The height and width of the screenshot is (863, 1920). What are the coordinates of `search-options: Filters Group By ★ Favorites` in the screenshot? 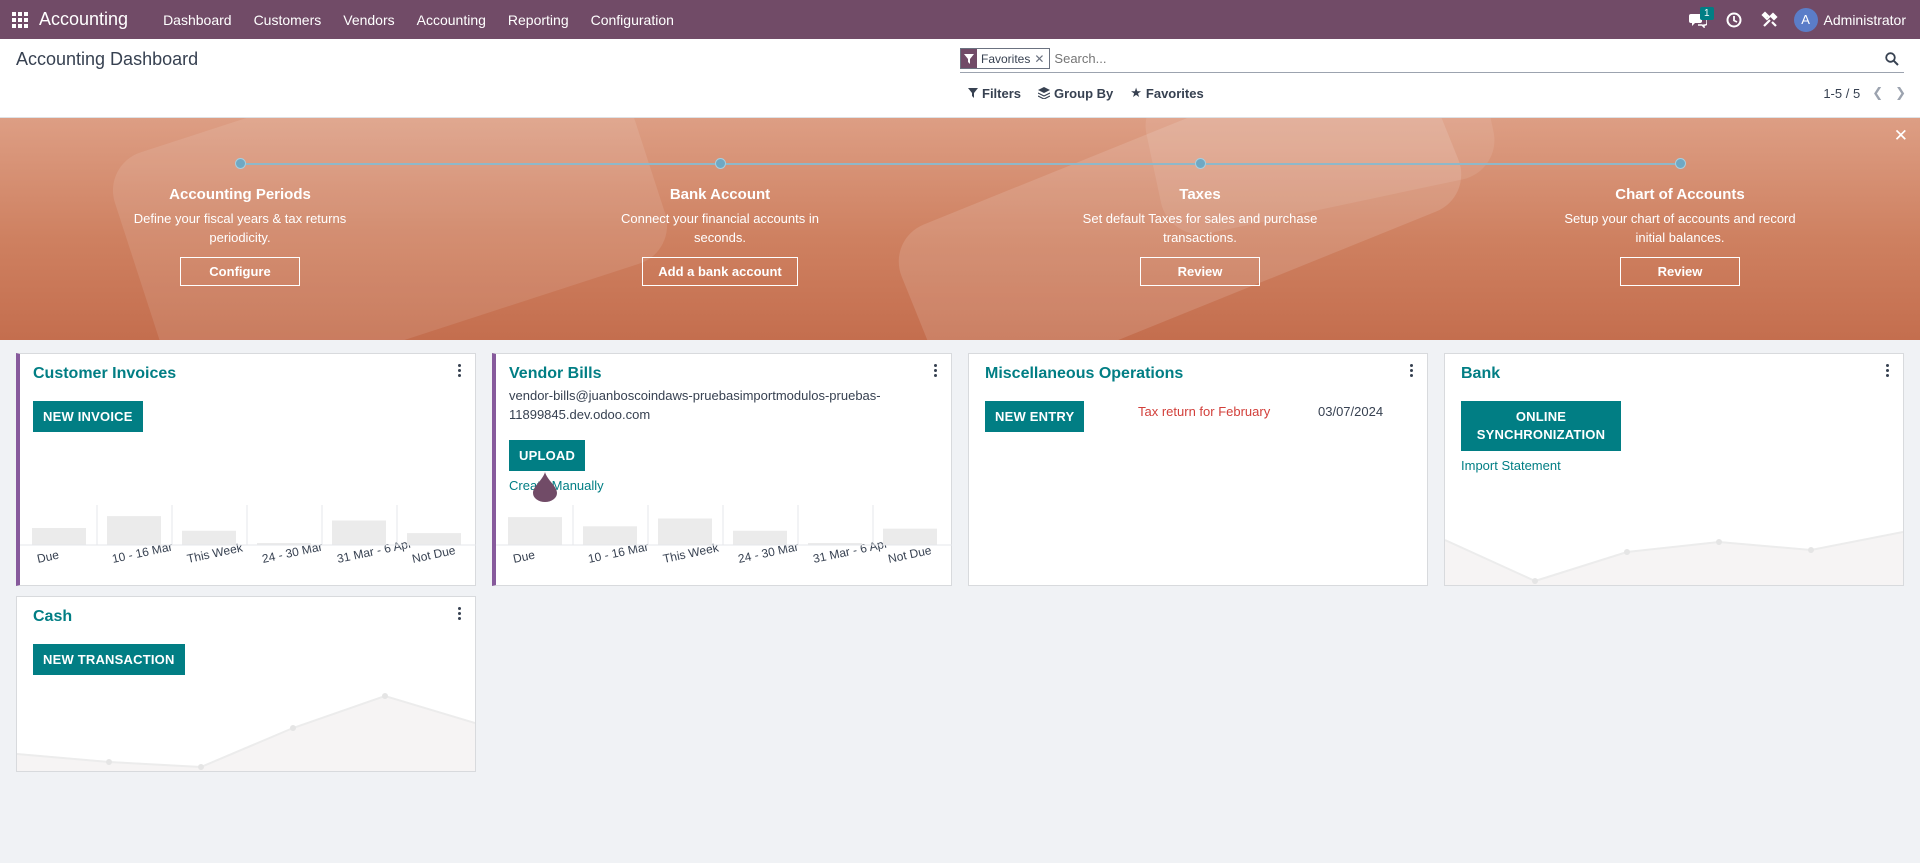 It's located at (1086, 93).